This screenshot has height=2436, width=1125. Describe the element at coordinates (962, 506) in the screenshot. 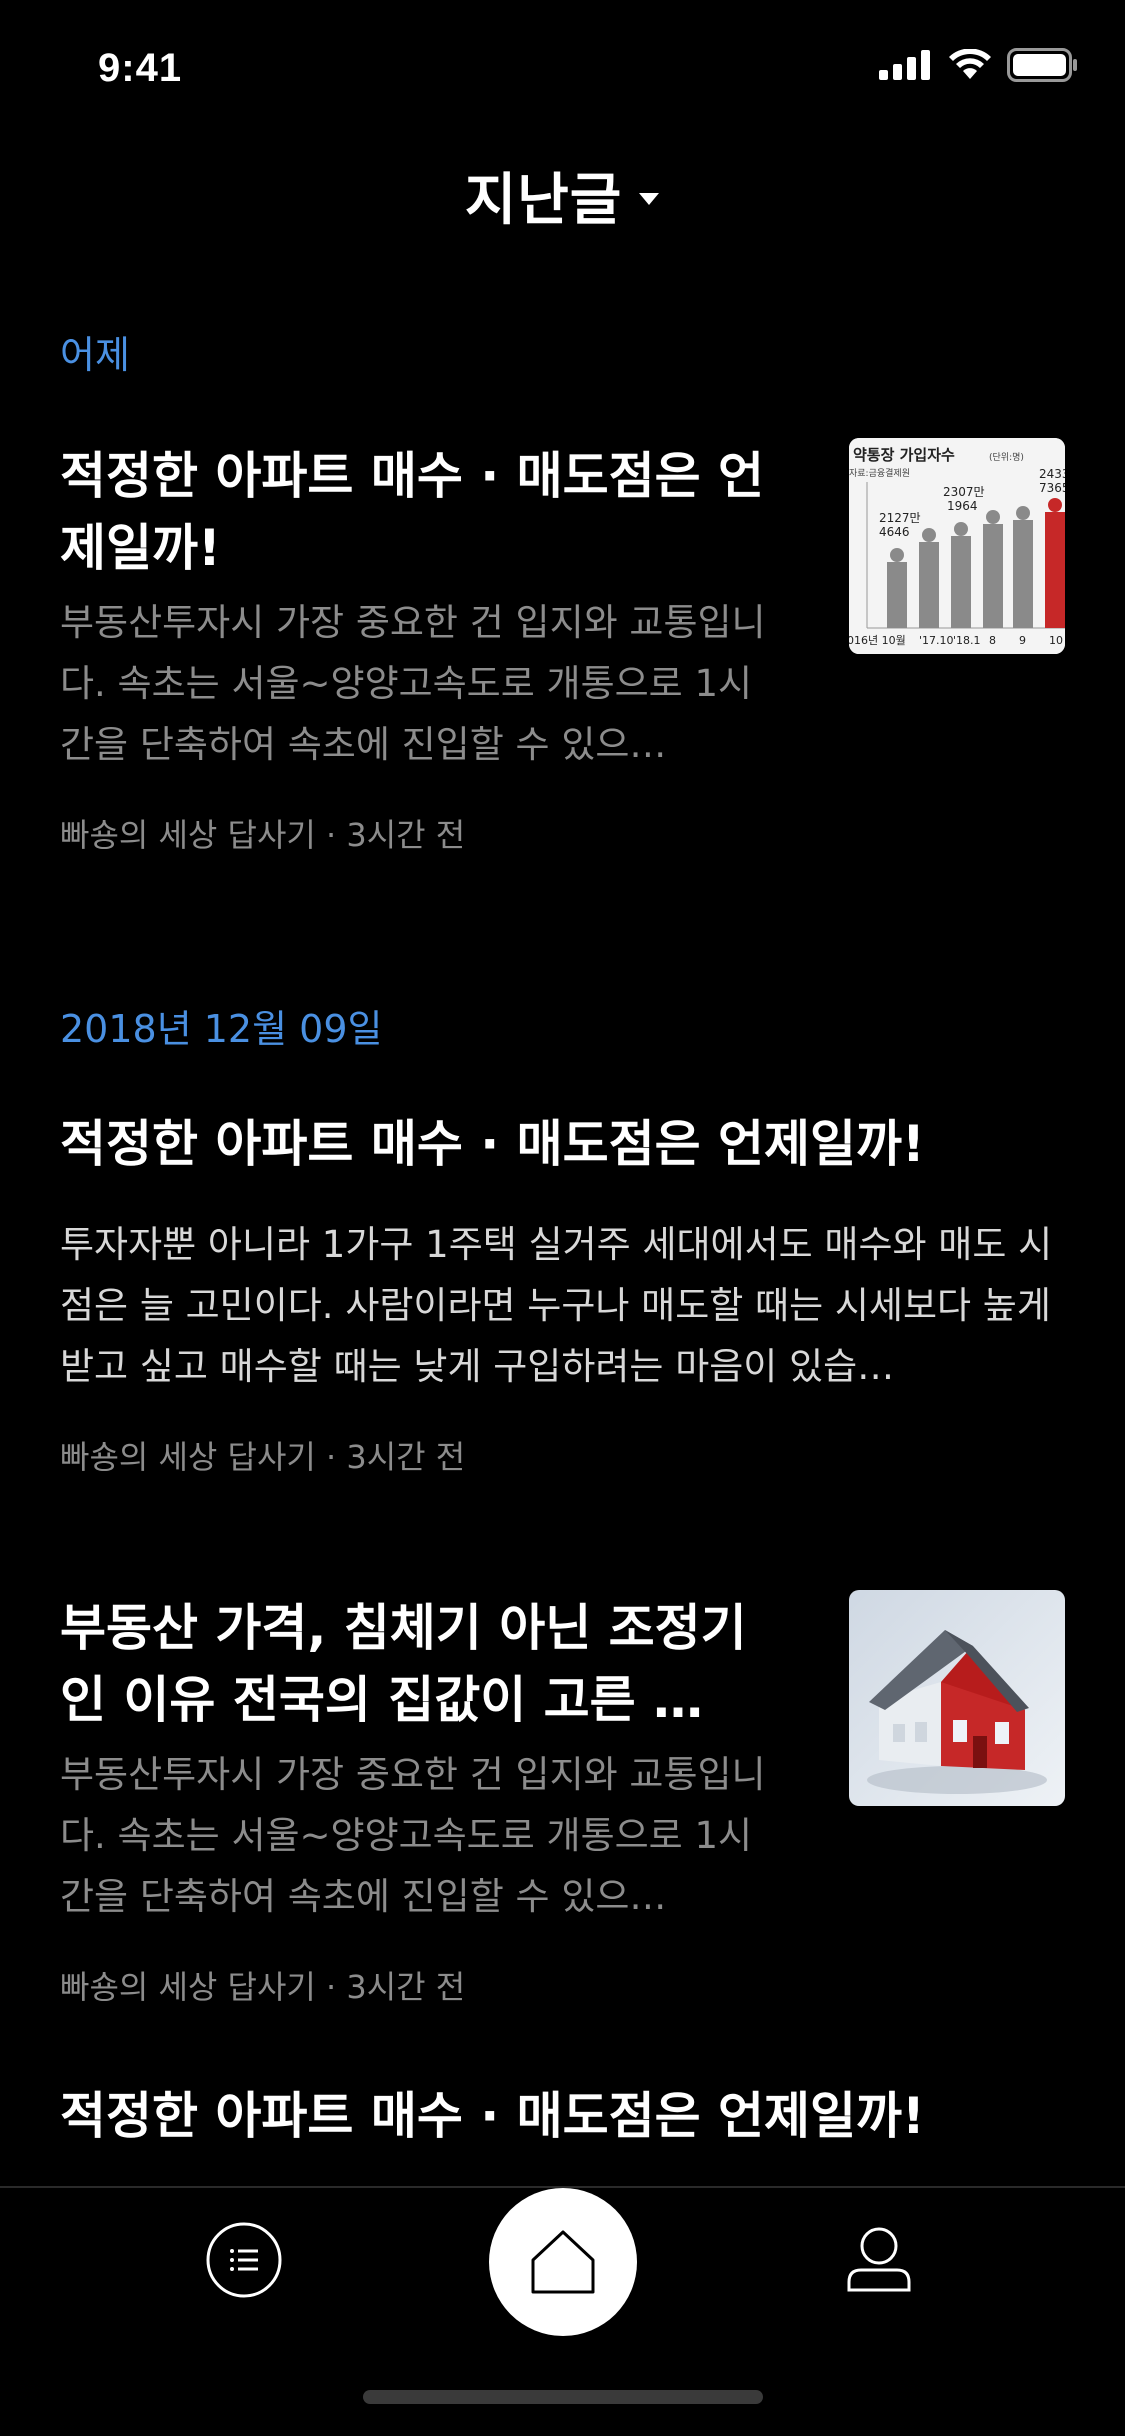

I see `chart-label: 1964` at that location.